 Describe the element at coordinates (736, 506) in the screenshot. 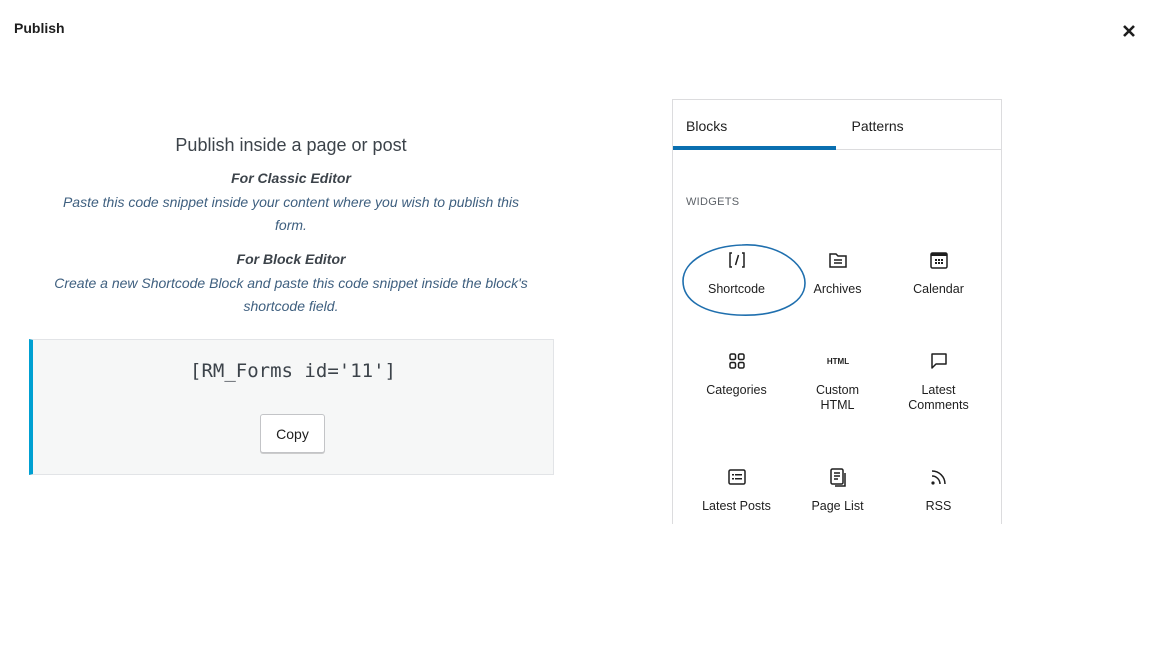

I see `block-label: Latest Posts` at that location.